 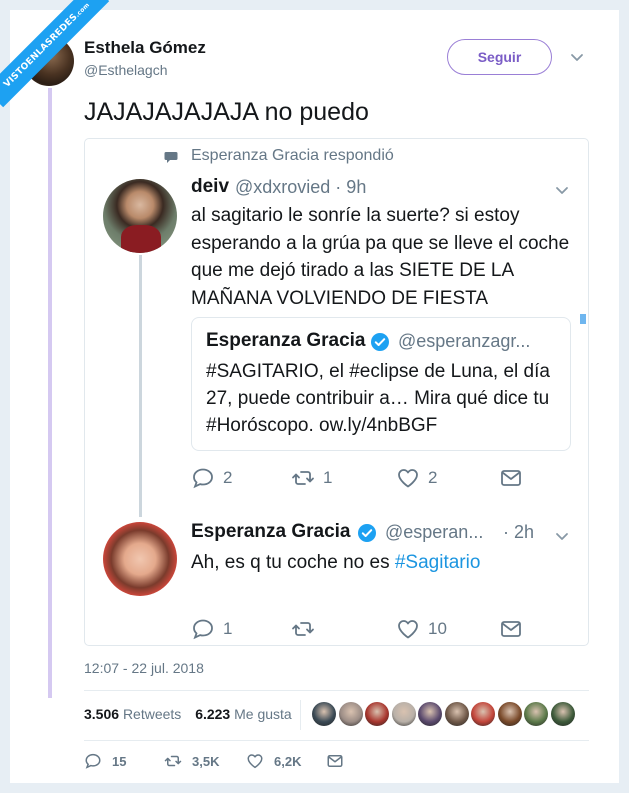 What do you see at coordinates (437, 628) in the screenshot?
I see `like-count: 10` at bounding box center [437, 628].